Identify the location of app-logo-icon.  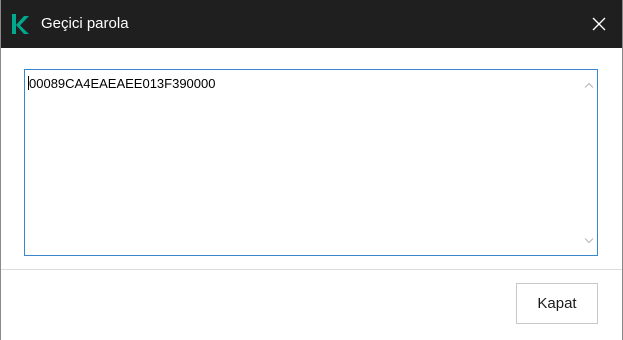
(20, 24).